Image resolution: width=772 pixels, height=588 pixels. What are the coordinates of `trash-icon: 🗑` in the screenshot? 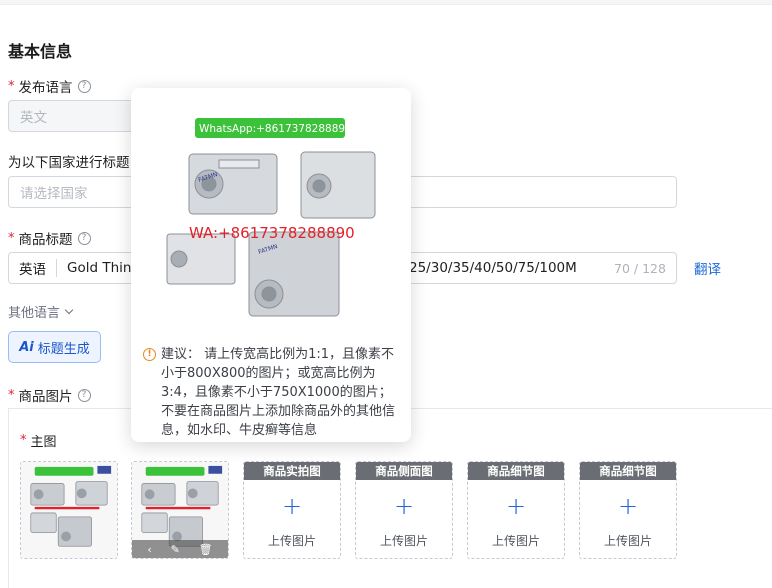 It's located at (206, 549).